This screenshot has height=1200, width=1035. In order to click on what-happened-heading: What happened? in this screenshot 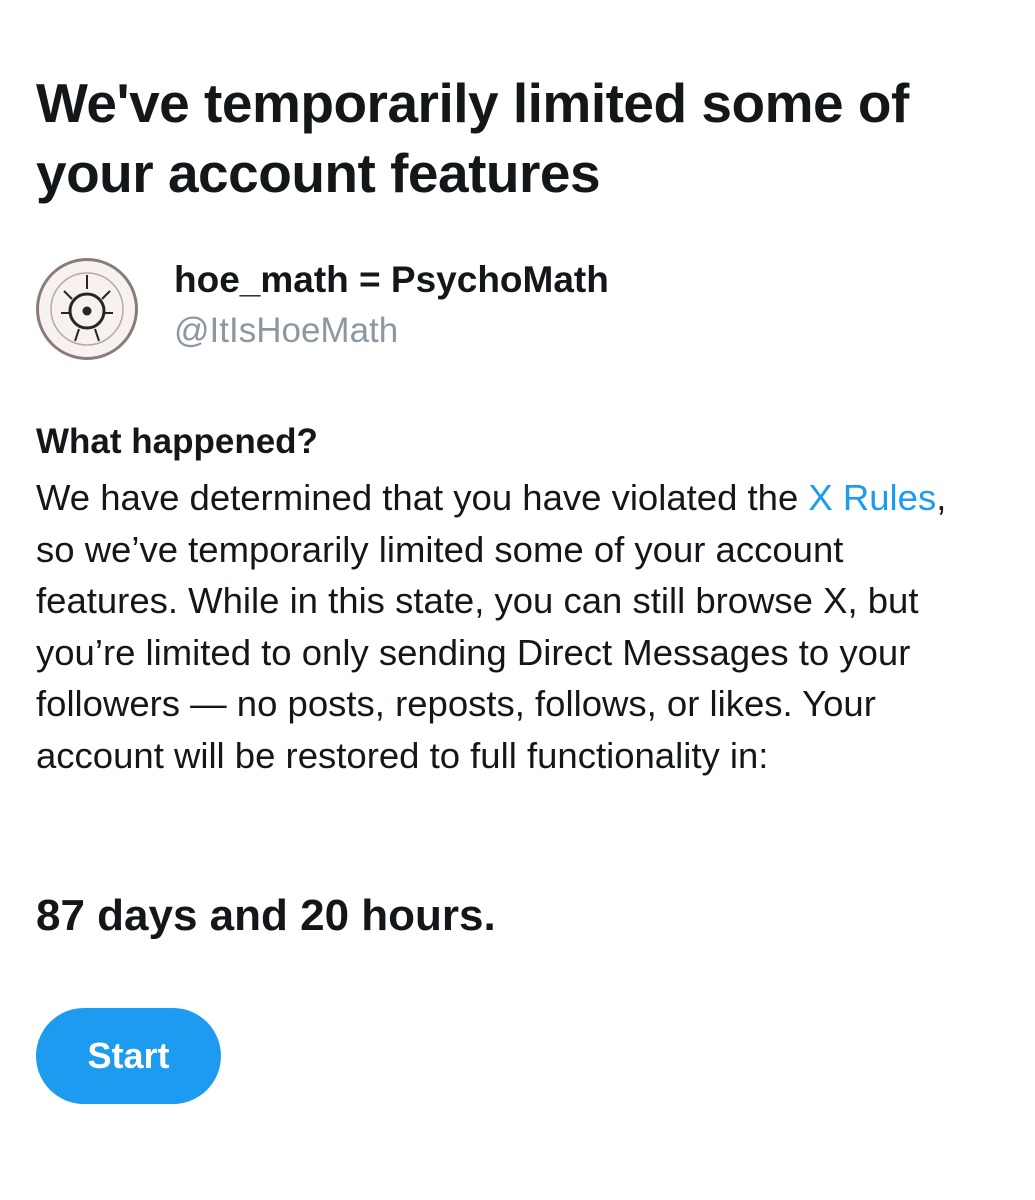, I will do `click(177, 441)`.